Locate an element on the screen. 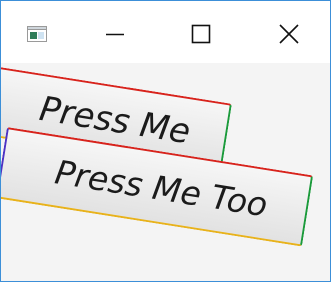 The height and width of the screenshot is (282, 331). minimize-button is located at coordinates (115, 34).